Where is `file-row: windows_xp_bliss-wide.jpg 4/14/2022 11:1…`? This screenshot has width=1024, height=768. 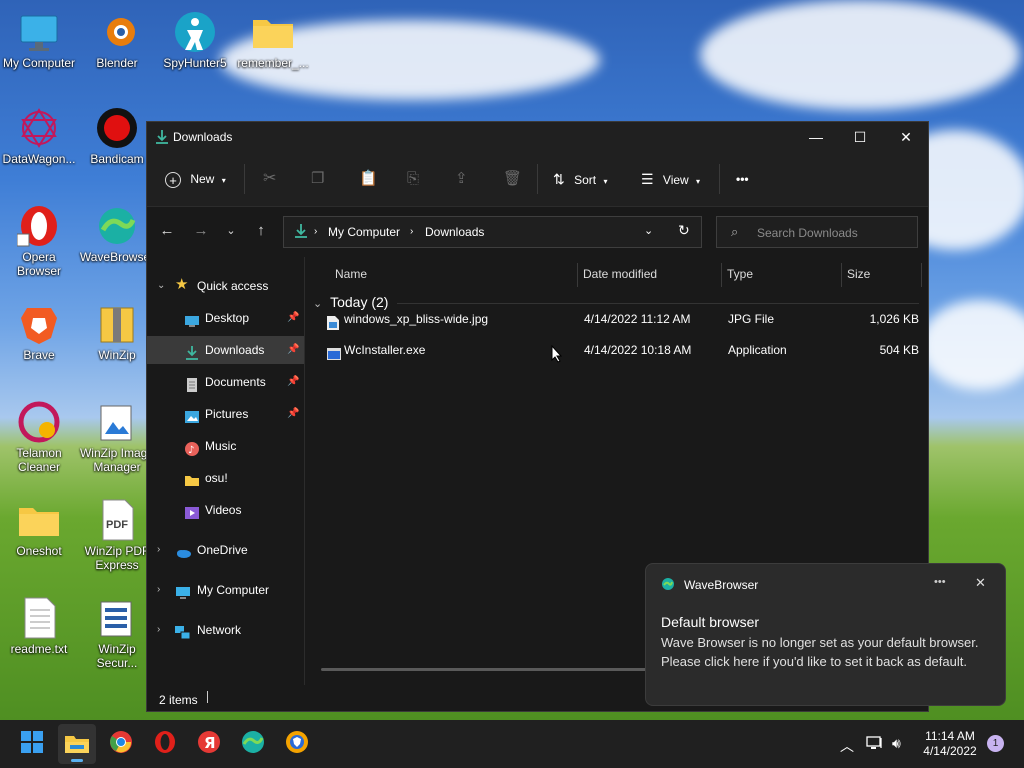
file-row: windows_xp_bliss-wide.jpg 4/14/2022 11:1… is located at coordinates (623, 319).